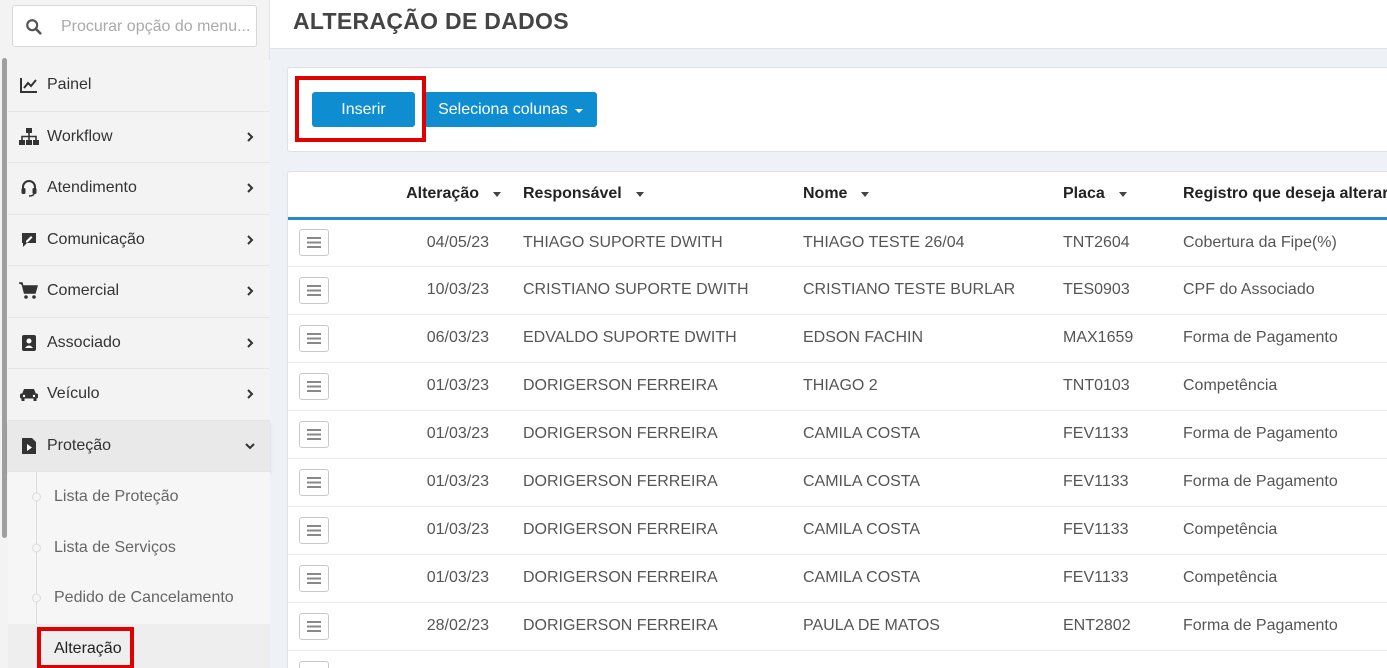  Describe the element at coordinates (1108, 338) in the screenshot. I see `cell-placa: MAX1659` at that location.